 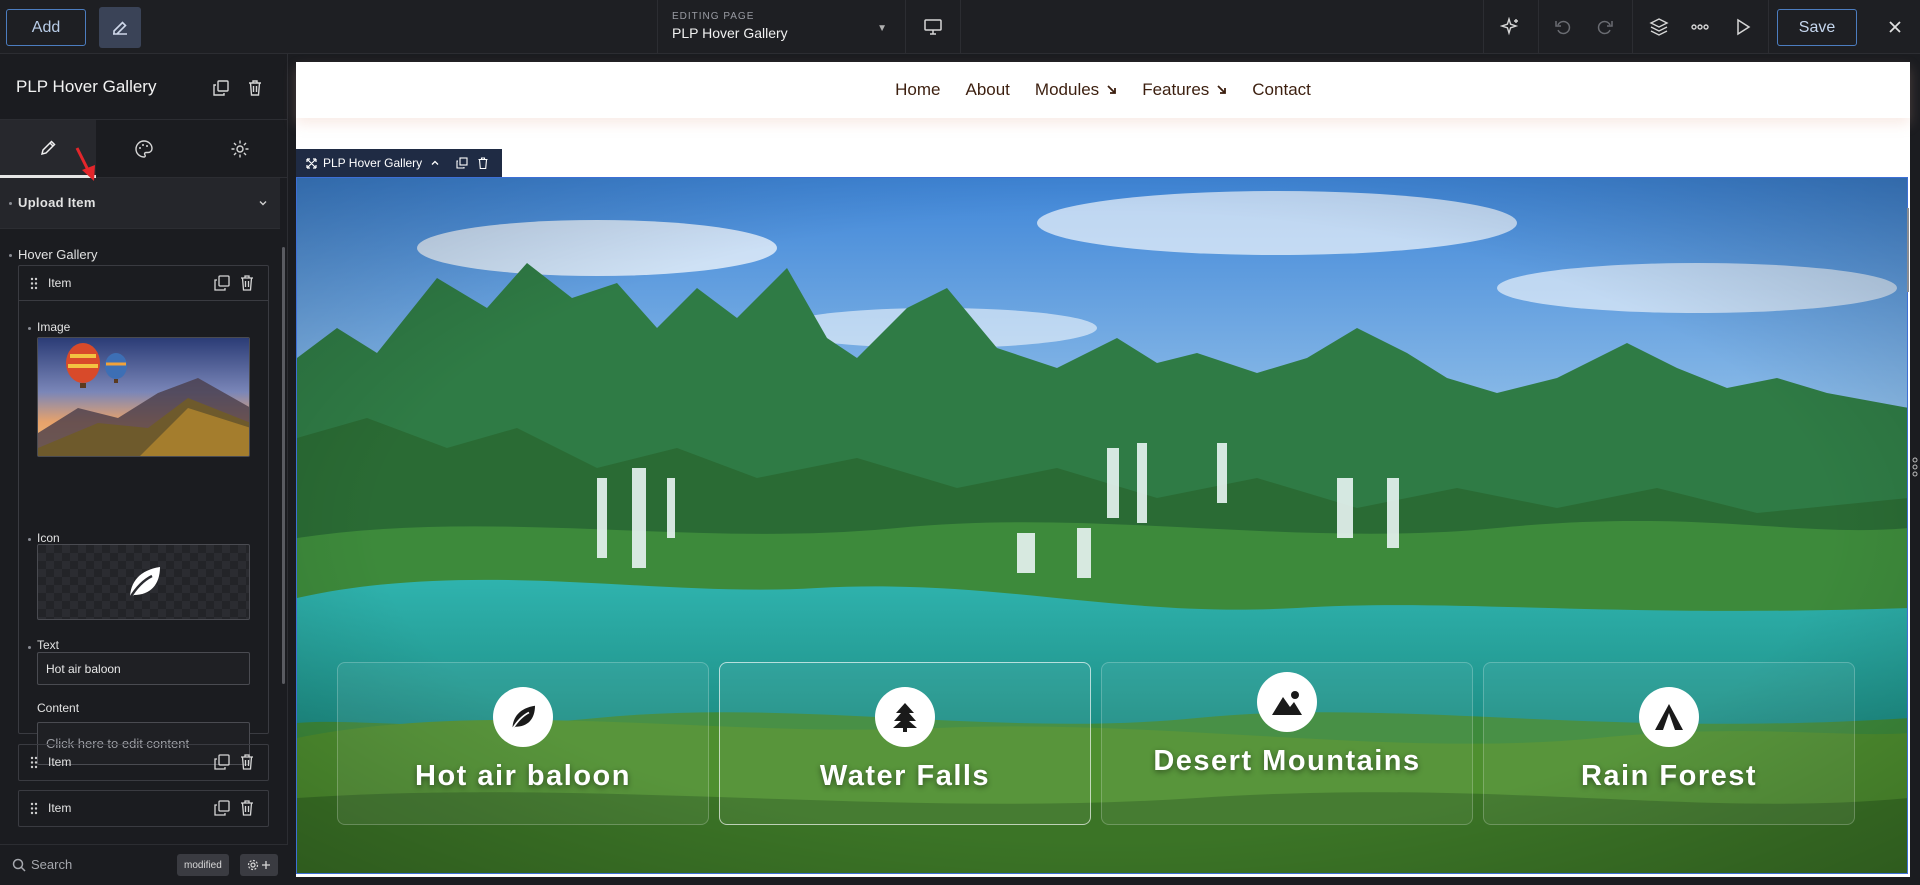 I want to click on save-button: Save, so click(x=1817, y=27).